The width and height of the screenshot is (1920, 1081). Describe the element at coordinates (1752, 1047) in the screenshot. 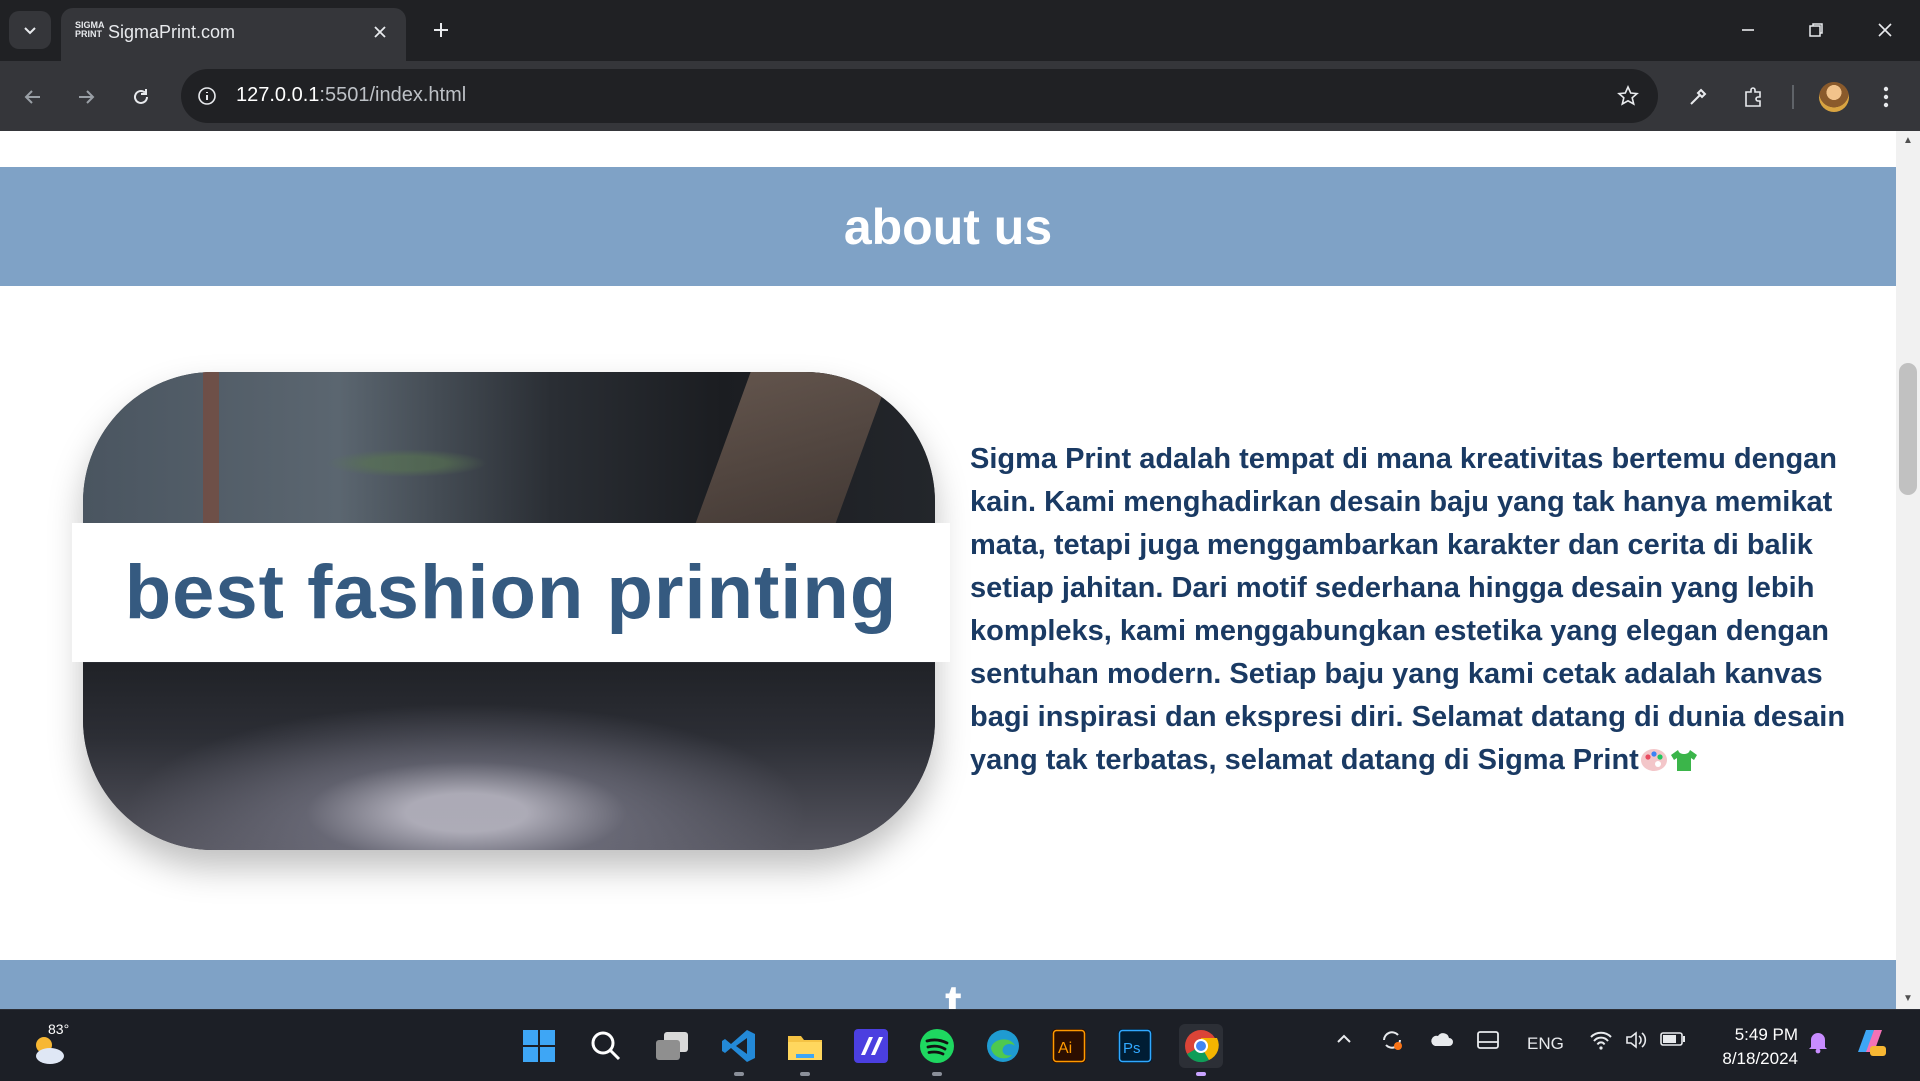

I see `system-clock: 5:49 PM 8/18/2024` at that location.